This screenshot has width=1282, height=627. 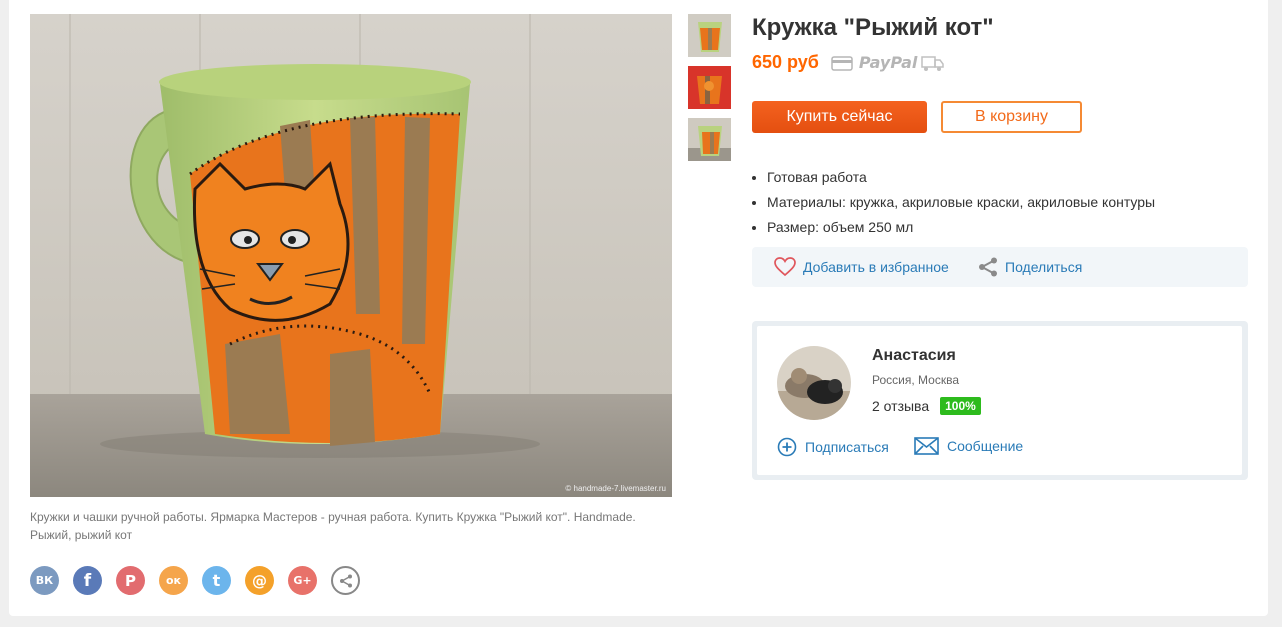 I want to click on google-plus-share-icon: G+, so click(x=302, y=580).